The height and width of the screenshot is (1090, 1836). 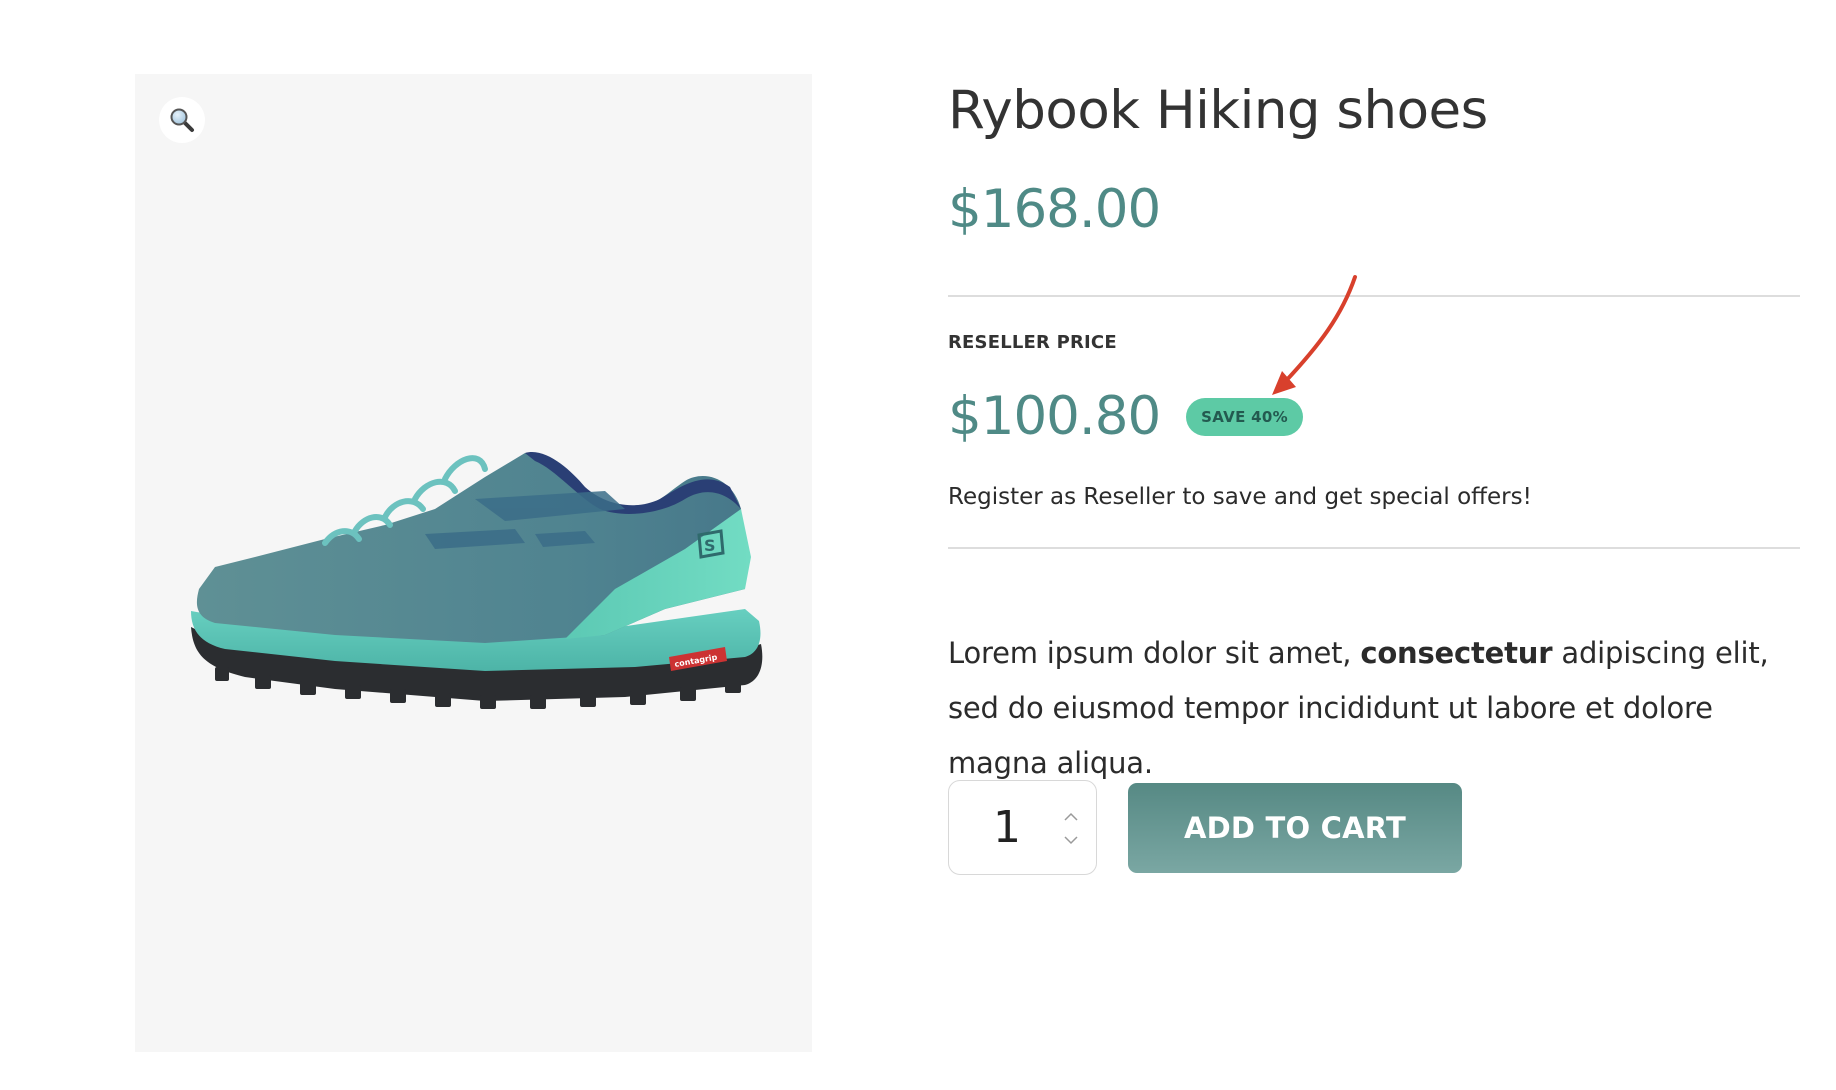 I want to click on hiking-shoe-image: S contagrip, so click(x=476, y=611).